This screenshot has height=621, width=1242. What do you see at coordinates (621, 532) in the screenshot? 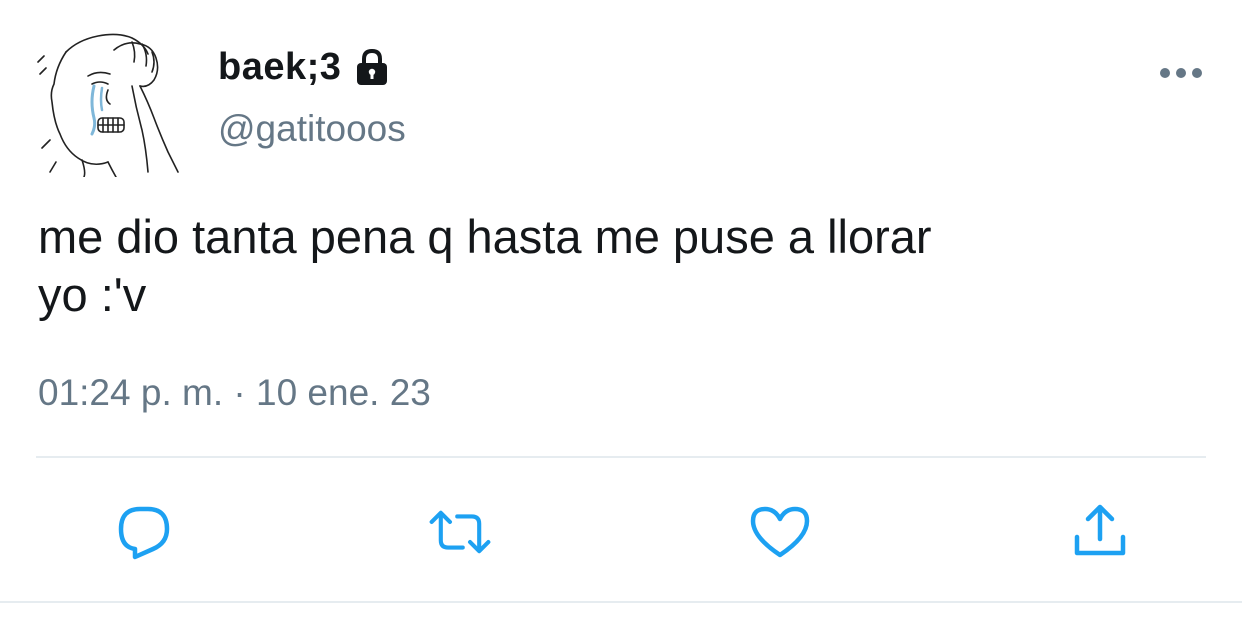
I see `tweet-actions` at bounding box center [621, 532].